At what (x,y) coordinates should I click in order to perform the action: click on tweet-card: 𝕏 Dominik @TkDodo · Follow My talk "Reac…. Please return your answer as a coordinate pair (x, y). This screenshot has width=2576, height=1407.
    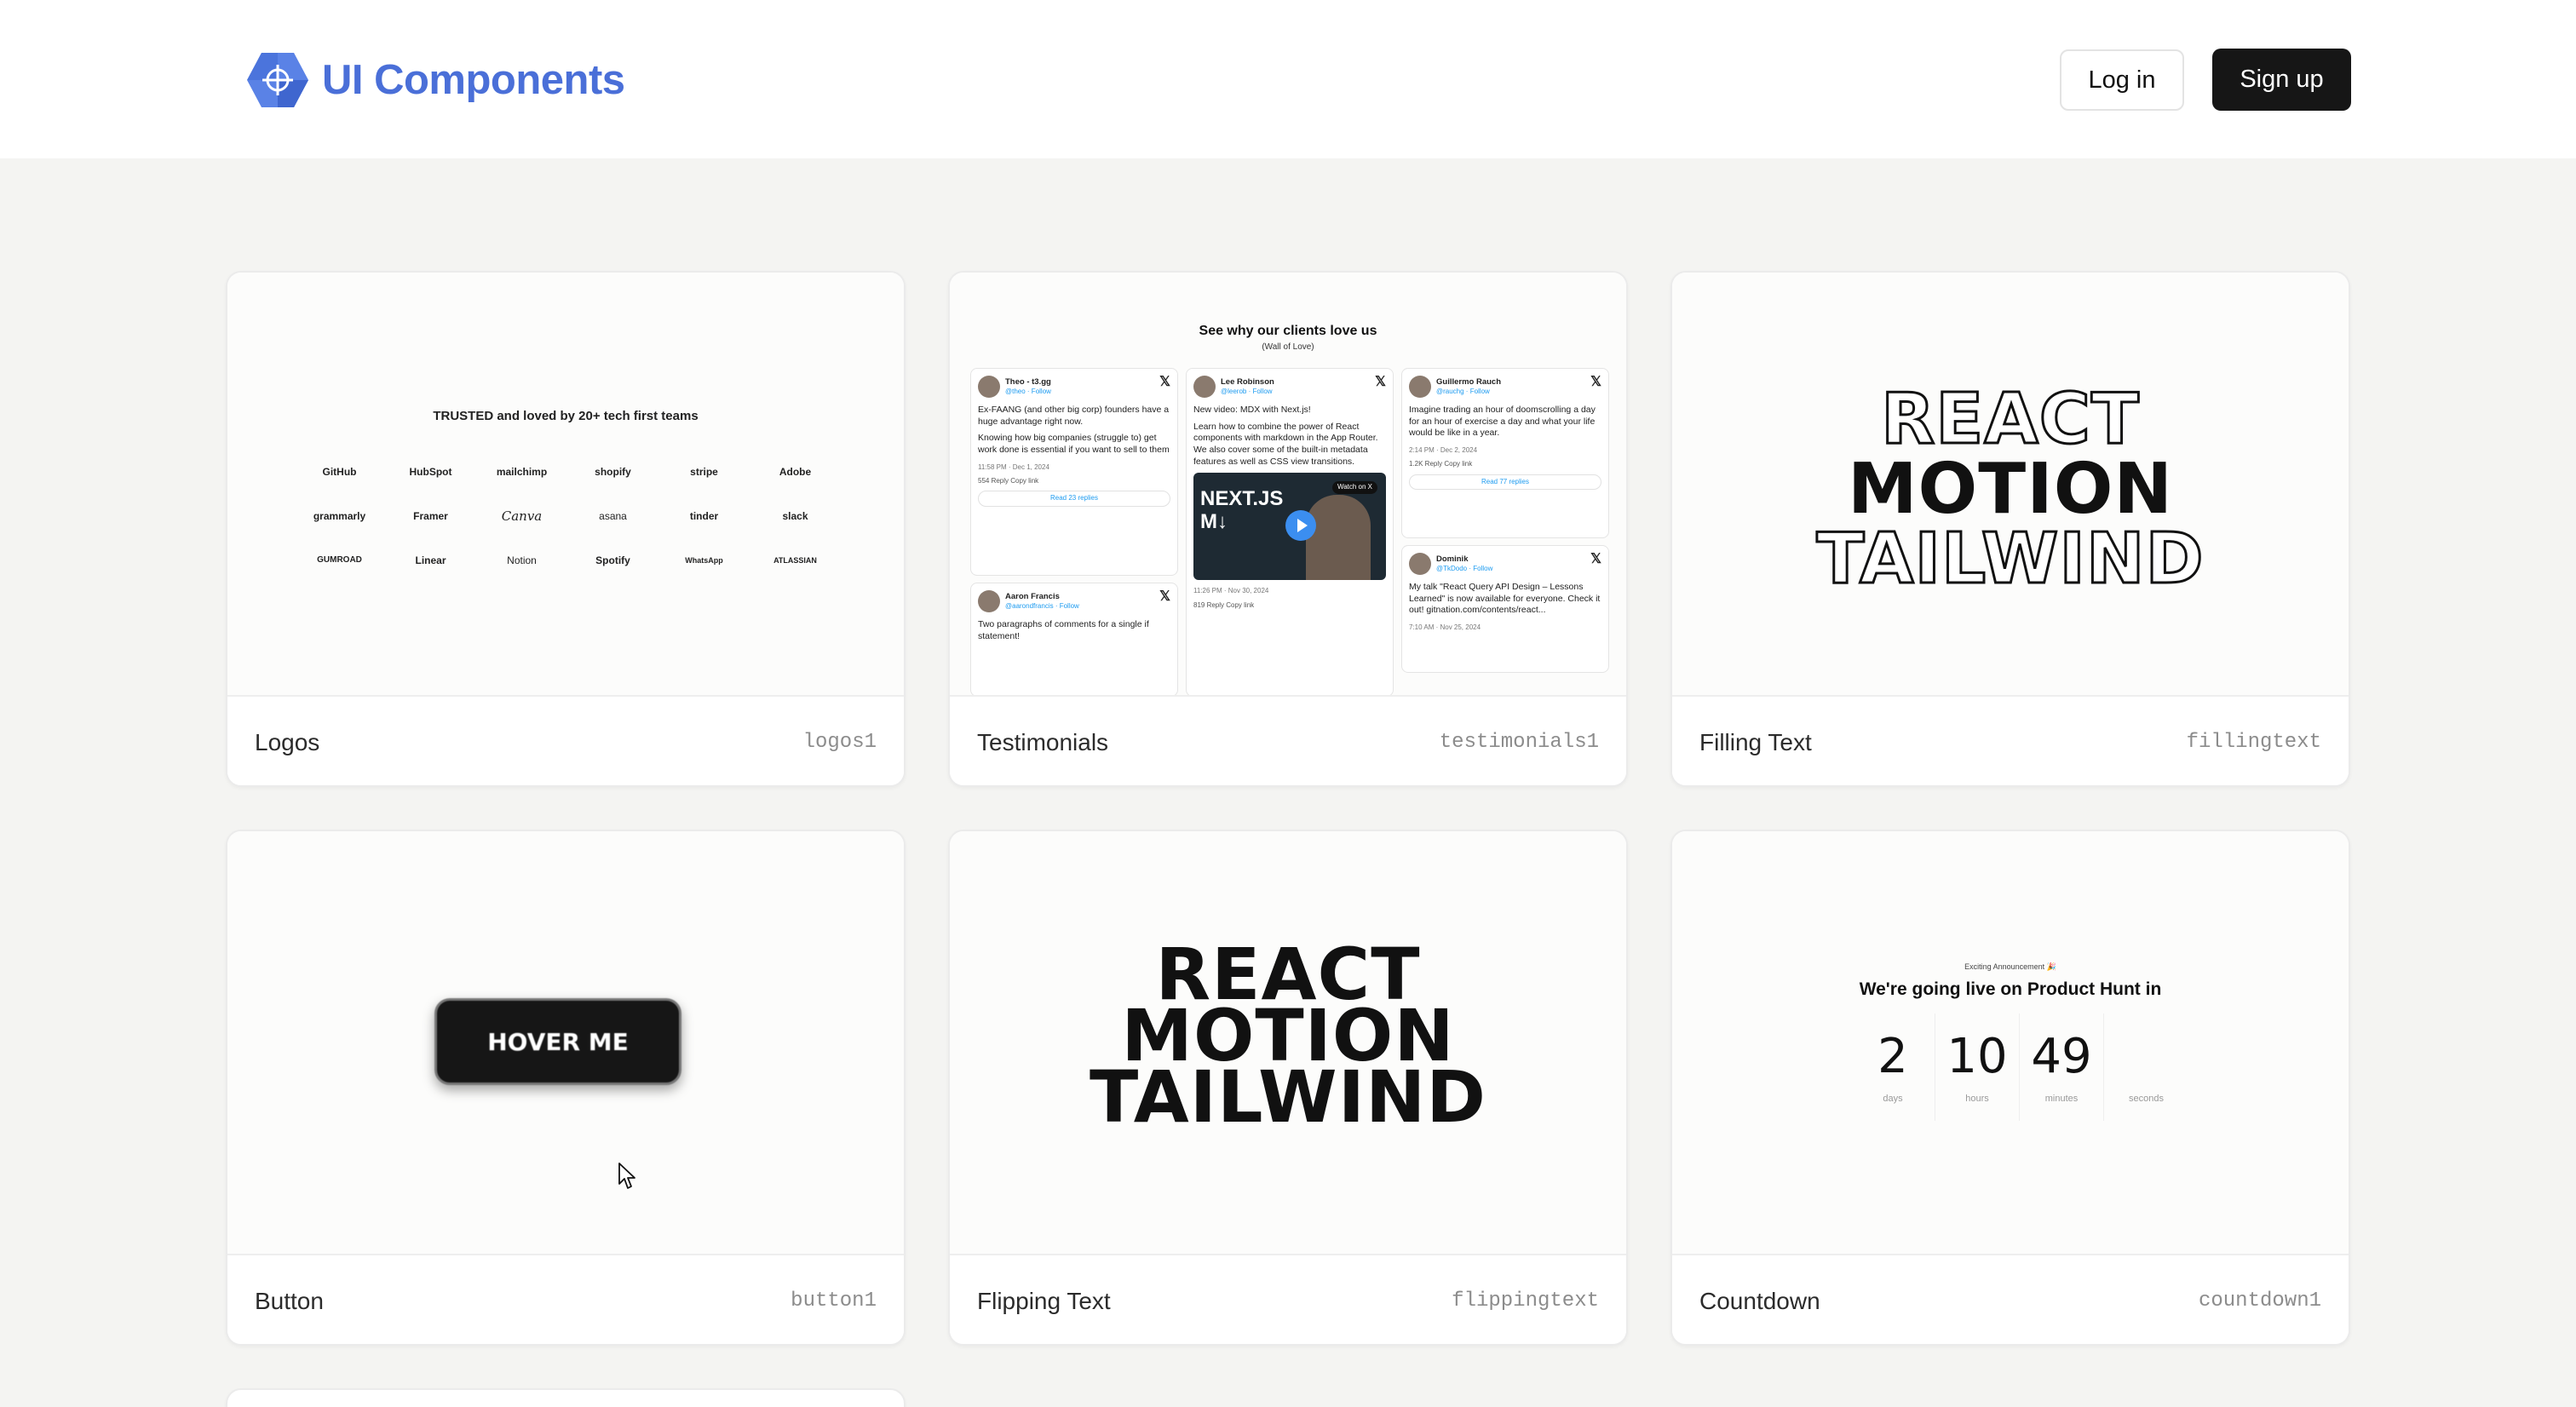
    Looking at the image, I should click on (1505, 609).